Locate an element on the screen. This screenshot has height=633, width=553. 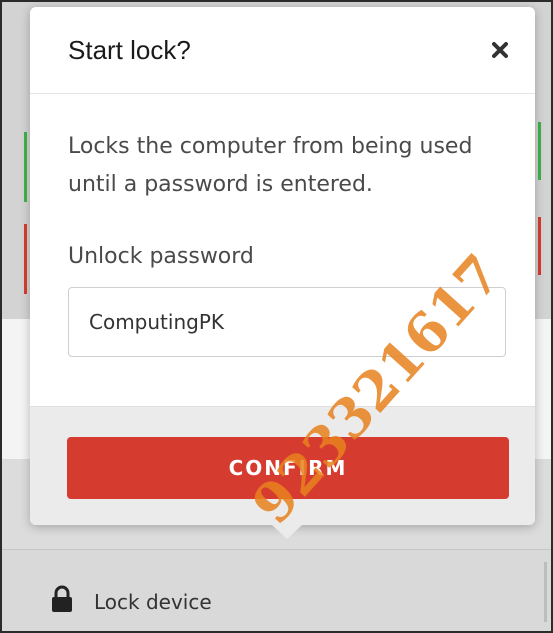
dialog-title: Start lock? is located at coordinates (129, 50).